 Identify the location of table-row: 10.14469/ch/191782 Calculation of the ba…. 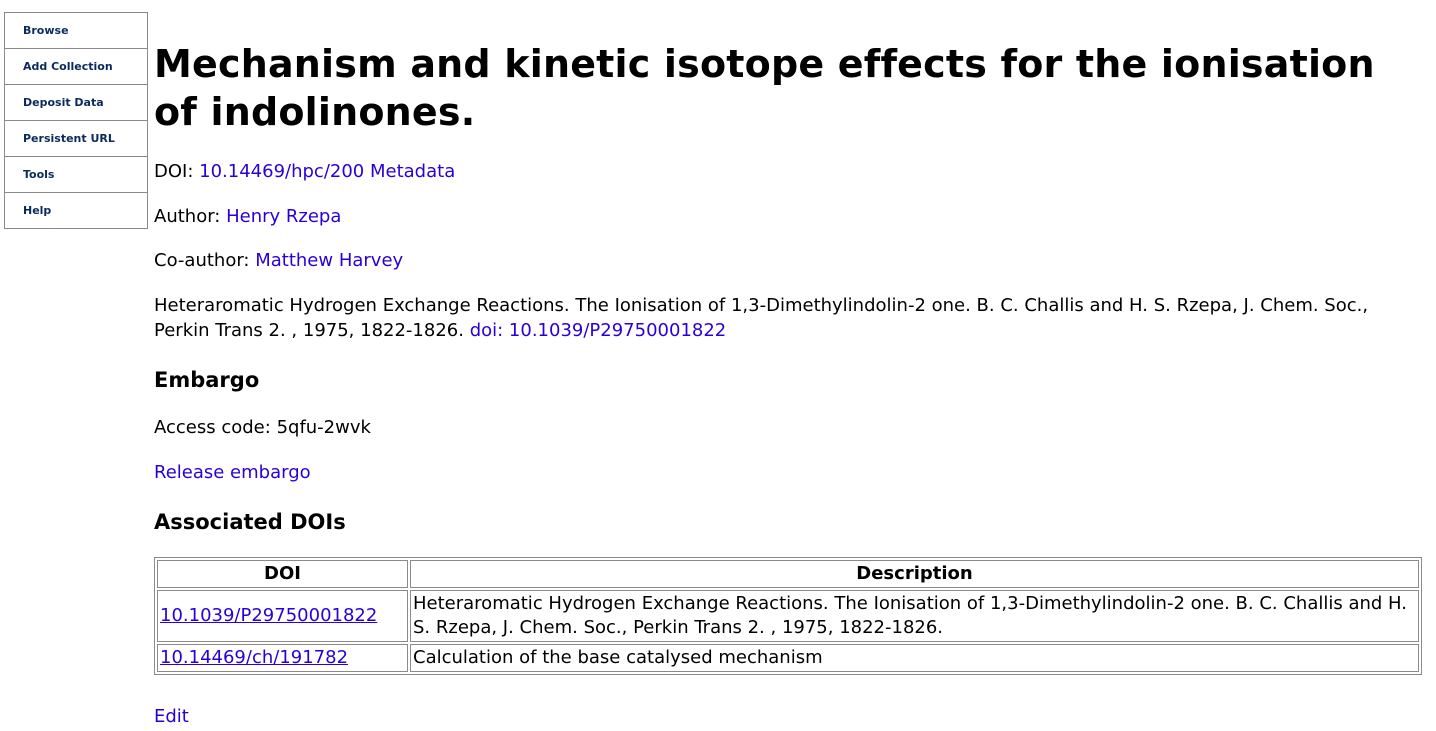
(788, 658).